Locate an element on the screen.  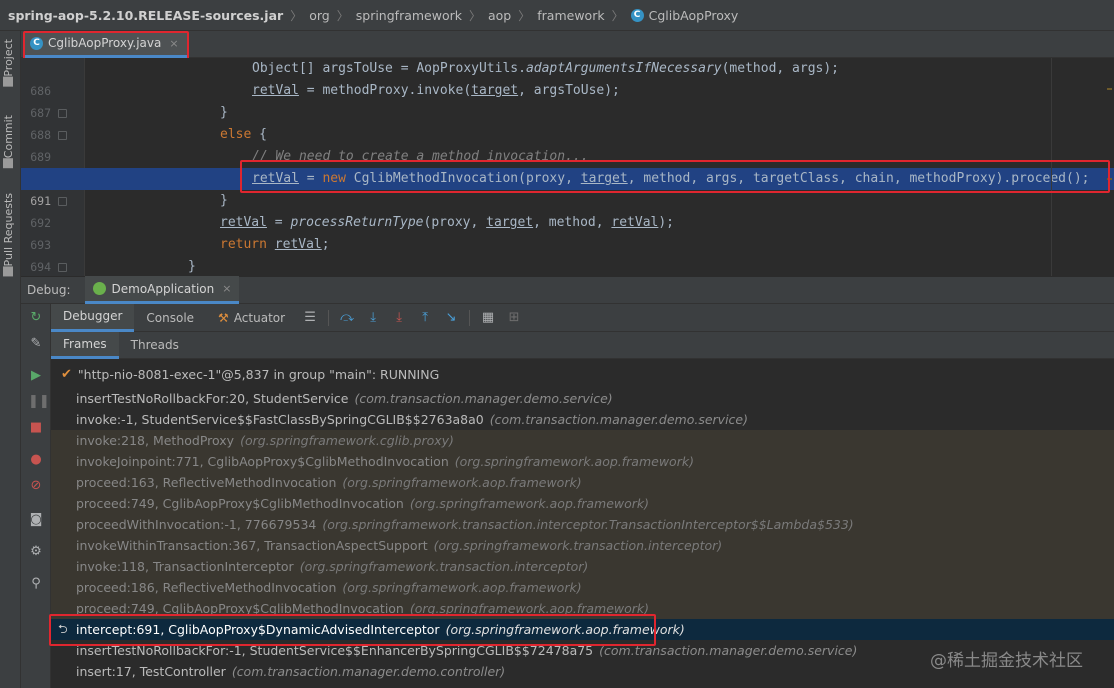
tab-frames: Frames is located at coordinates (85, 345).